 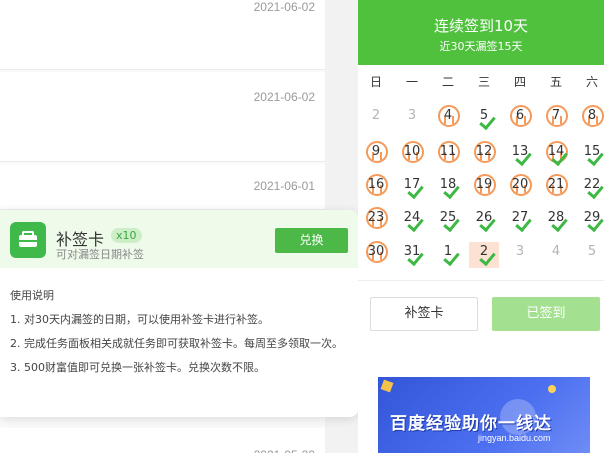 I want to click on makeup-card-button: 补签卡, so click(x=424, y=314).